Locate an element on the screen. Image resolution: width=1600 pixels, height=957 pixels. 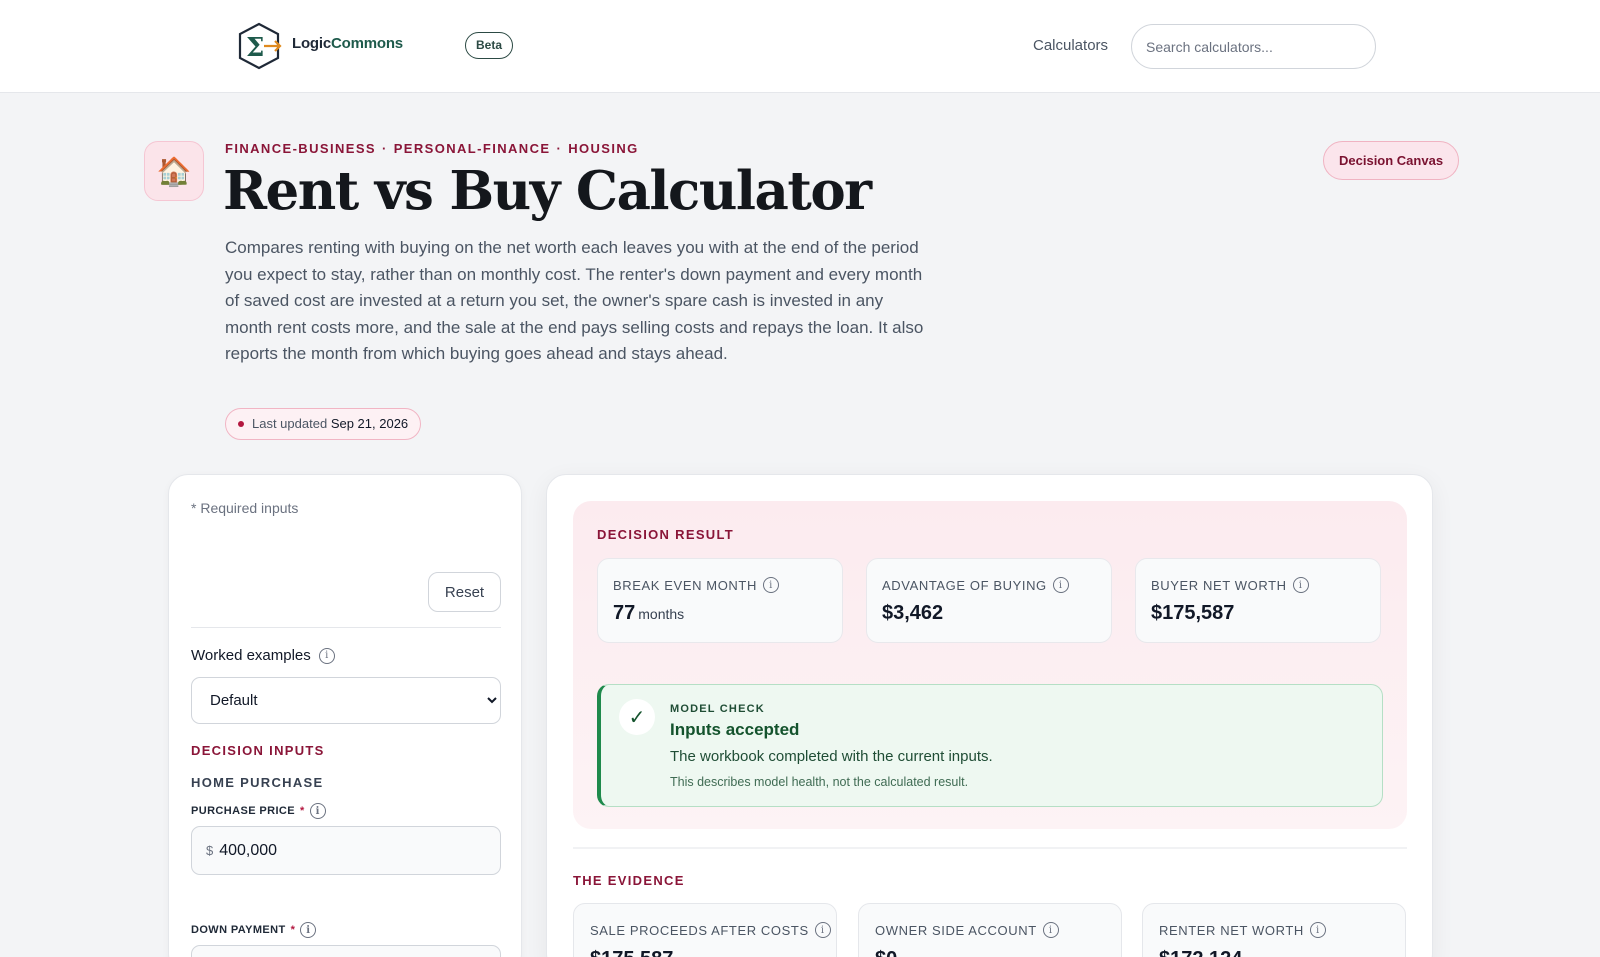
down-payment-field is located at coordinates (346, 951).